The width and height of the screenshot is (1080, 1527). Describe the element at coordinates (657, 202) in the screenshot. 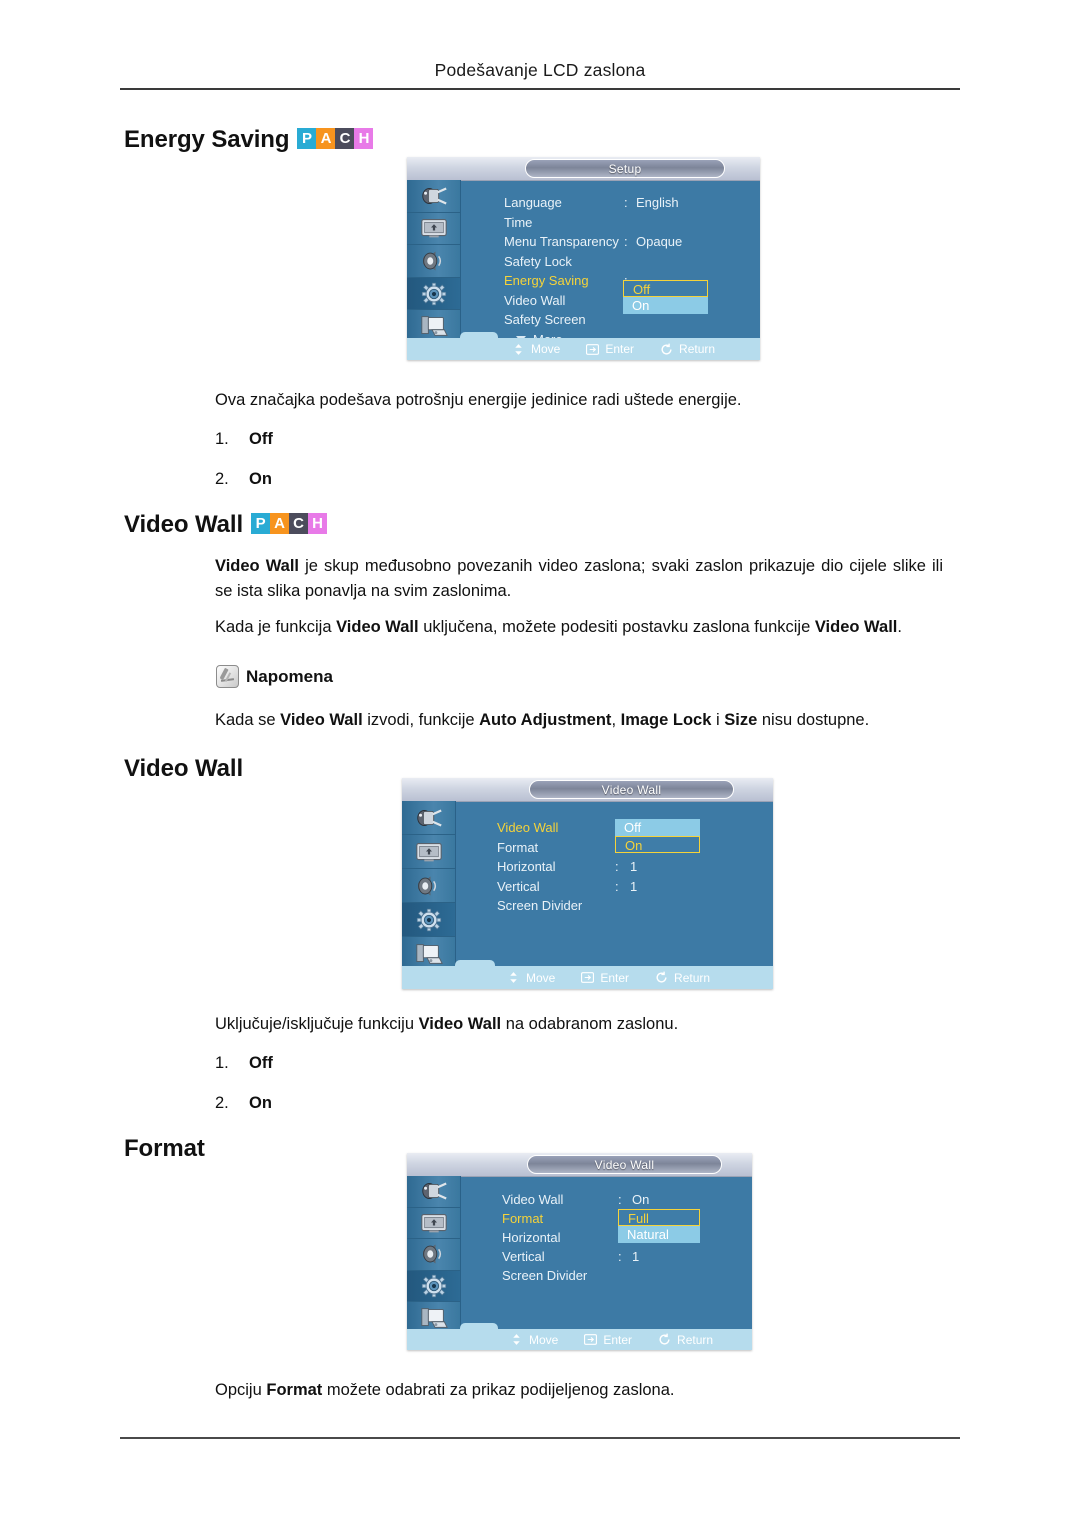

I see `osd-row-value: English` at that location.